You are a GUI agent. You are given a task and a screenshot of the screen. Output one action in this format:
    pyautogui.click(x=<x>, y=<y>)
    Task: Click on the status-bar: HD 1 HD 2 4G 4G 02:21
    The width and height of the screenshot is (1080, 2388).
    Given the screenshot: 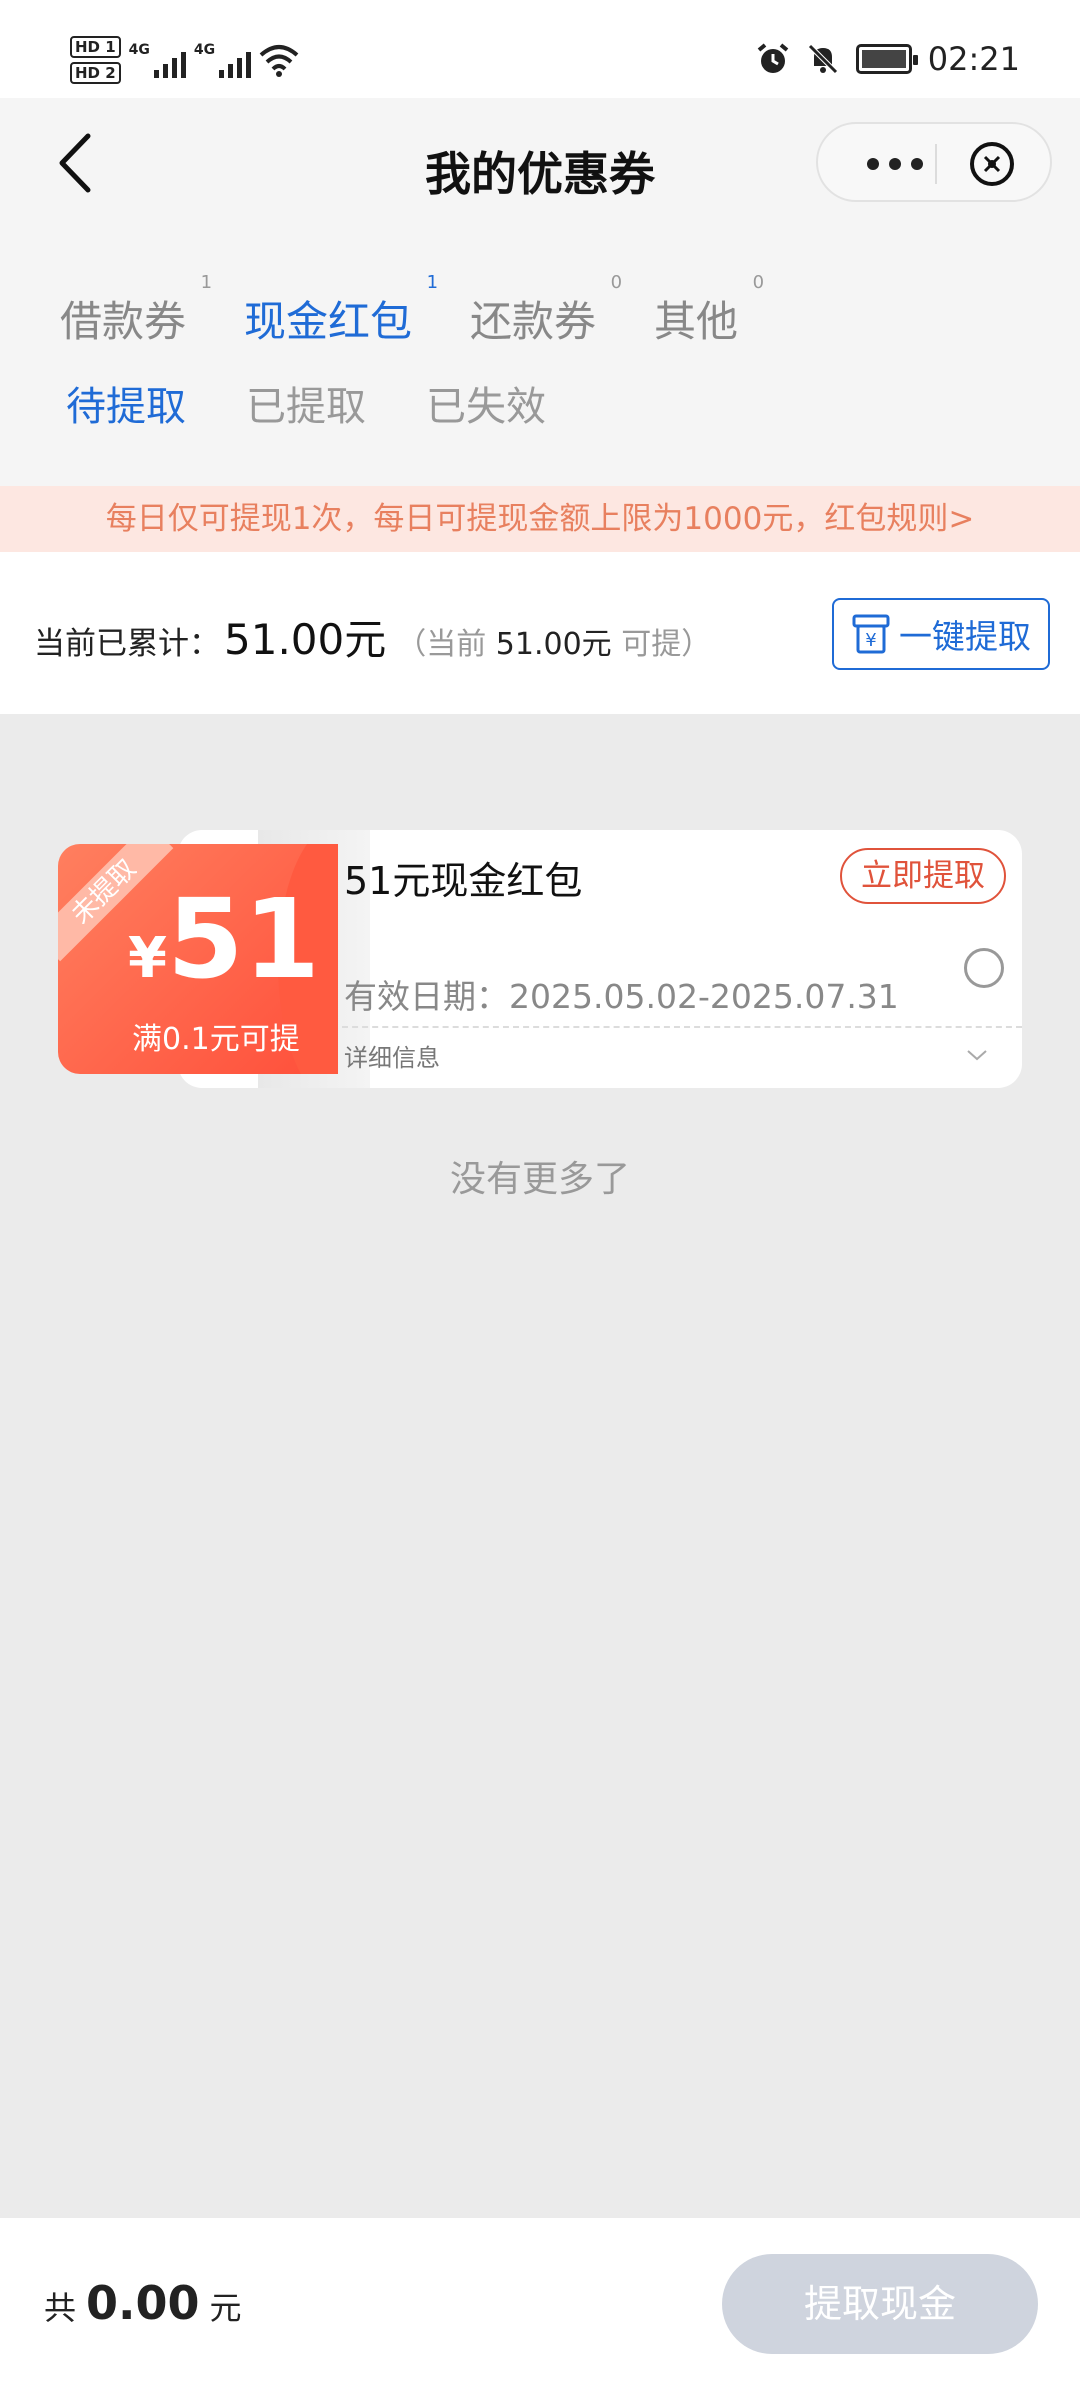 What is the action you would take?
    pyautogui.click(x=540, y=49)
    